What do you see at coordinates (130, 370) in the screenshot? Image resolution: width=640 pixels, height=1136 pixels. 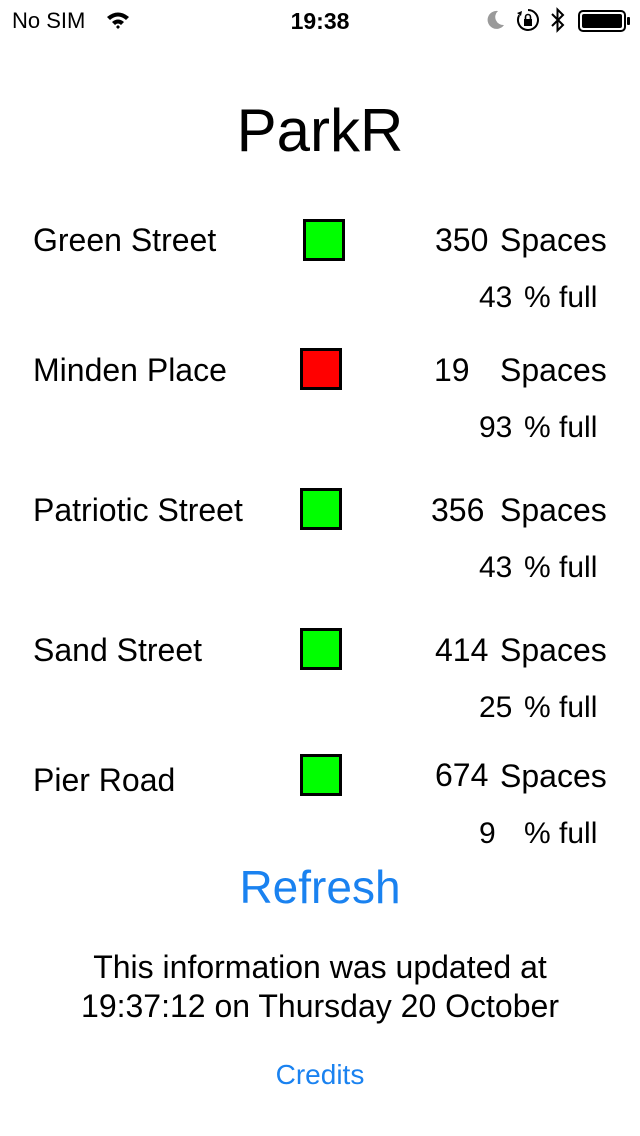 I see `car-park-name: Minden Place` at bounding box center [130, 370].